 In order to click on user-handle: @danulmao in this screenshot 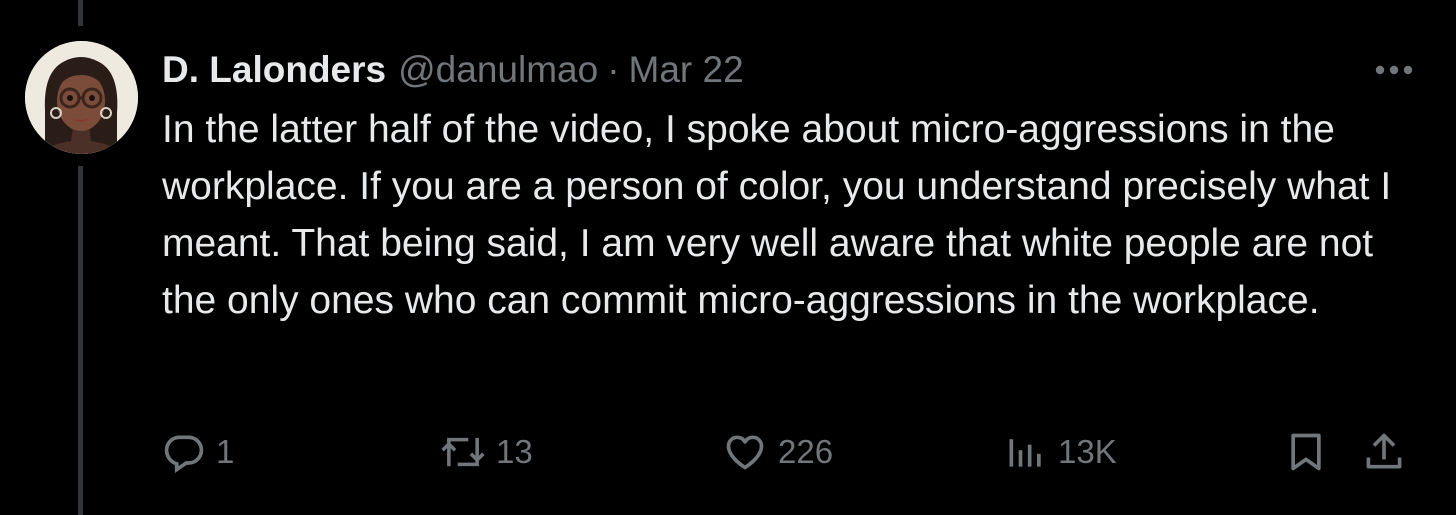, I will do `click(498, 70)`.